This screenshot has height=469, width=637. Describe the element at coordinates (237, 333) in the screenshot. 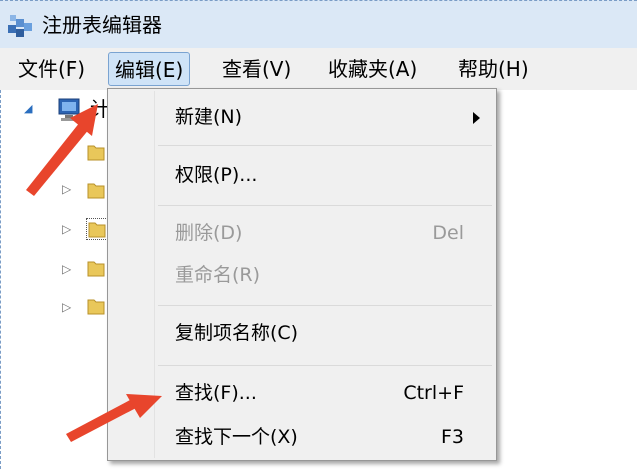

I see `menu-item-copy-key-name-label: 复制项名称(C)` at that location.